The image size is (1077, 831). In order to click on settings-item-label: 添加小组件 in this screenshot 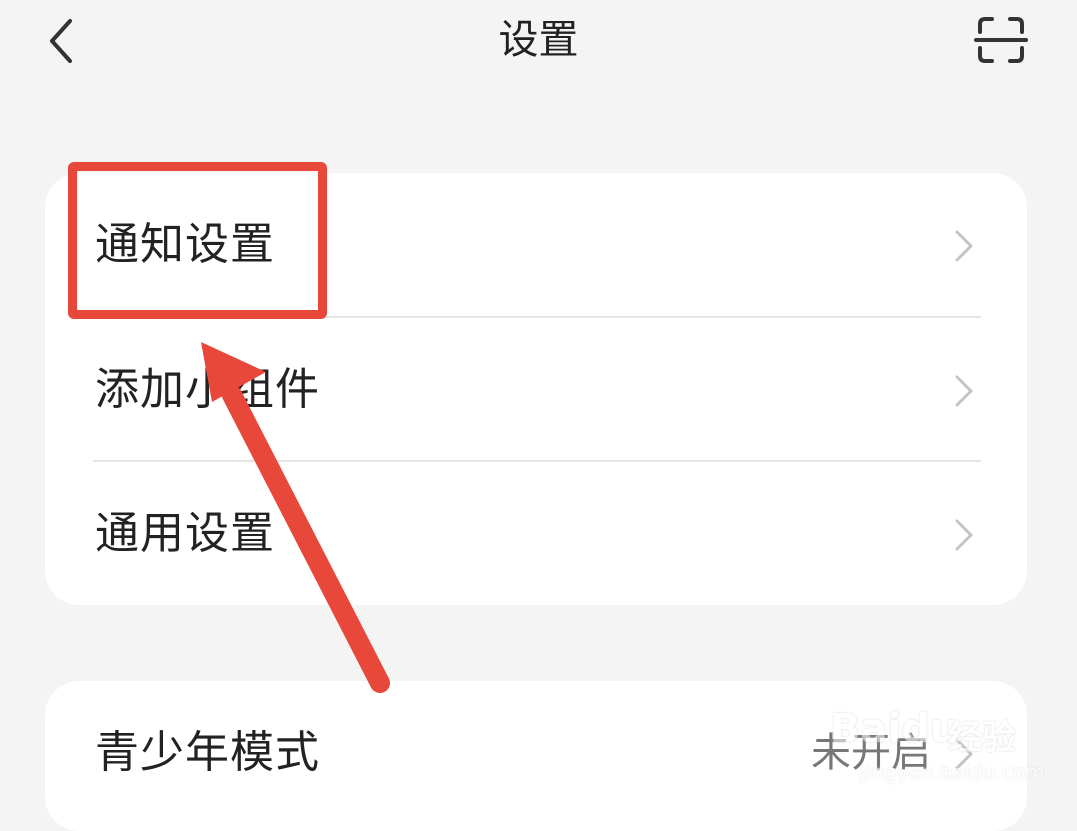, I will do `click(207, 389)`.